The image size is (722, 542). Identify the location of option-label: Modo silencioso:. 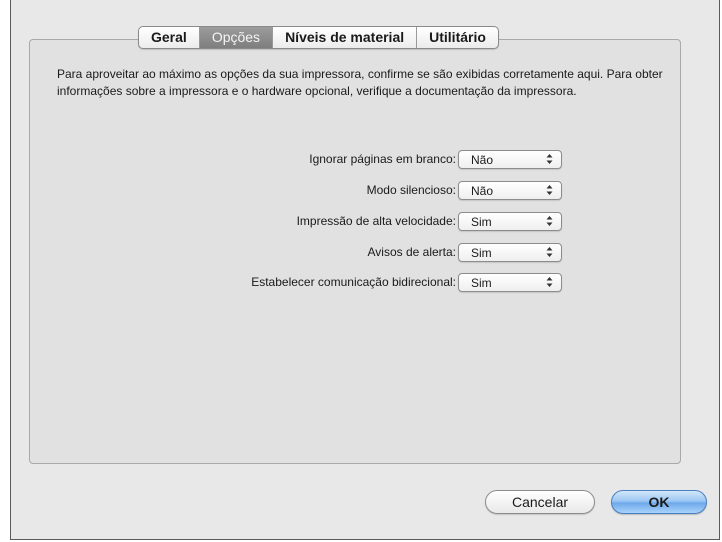
(411, 190).